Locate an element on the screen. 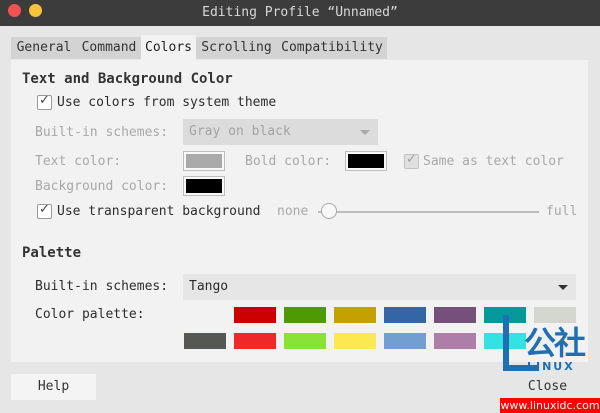 This screenshot has height=413, width=600. watermark-url: www.linuxidc.com is located at coordinates (550, 405).